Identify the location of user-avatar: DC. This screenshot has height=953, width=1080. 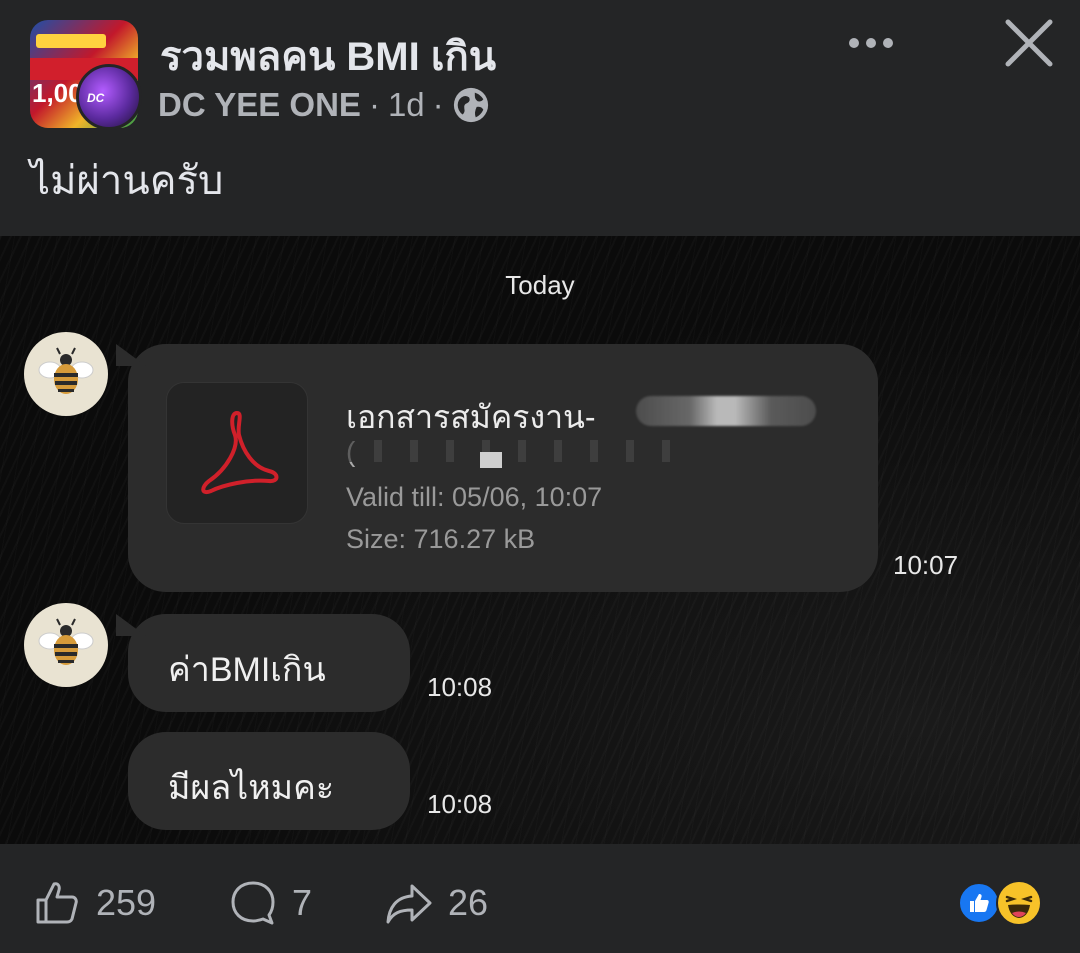
(109, 97).